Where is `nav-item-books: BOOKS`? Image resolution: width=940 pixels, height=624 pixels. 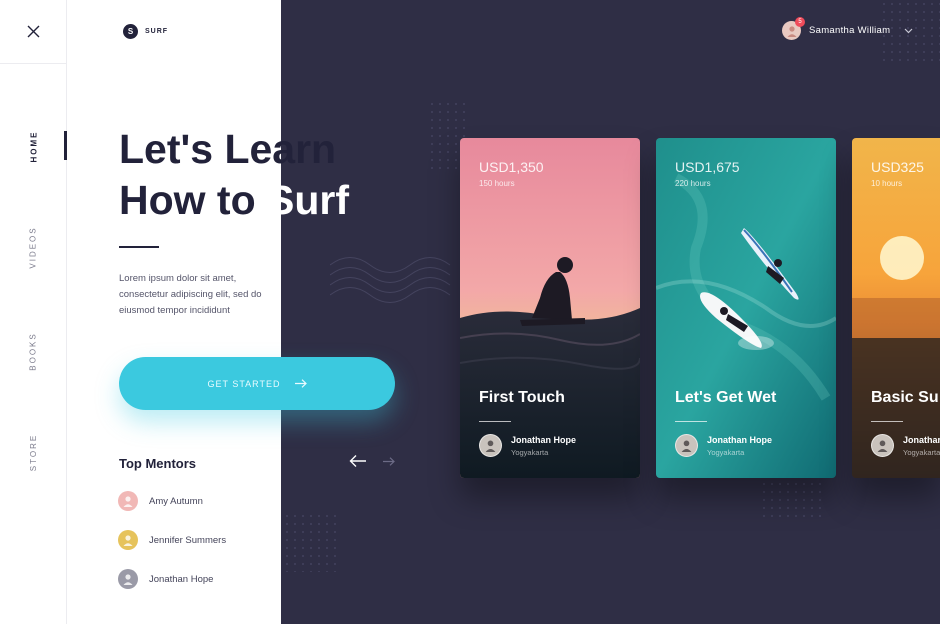
nav-item-books: BOOKS is located at coordinates (33, 351).